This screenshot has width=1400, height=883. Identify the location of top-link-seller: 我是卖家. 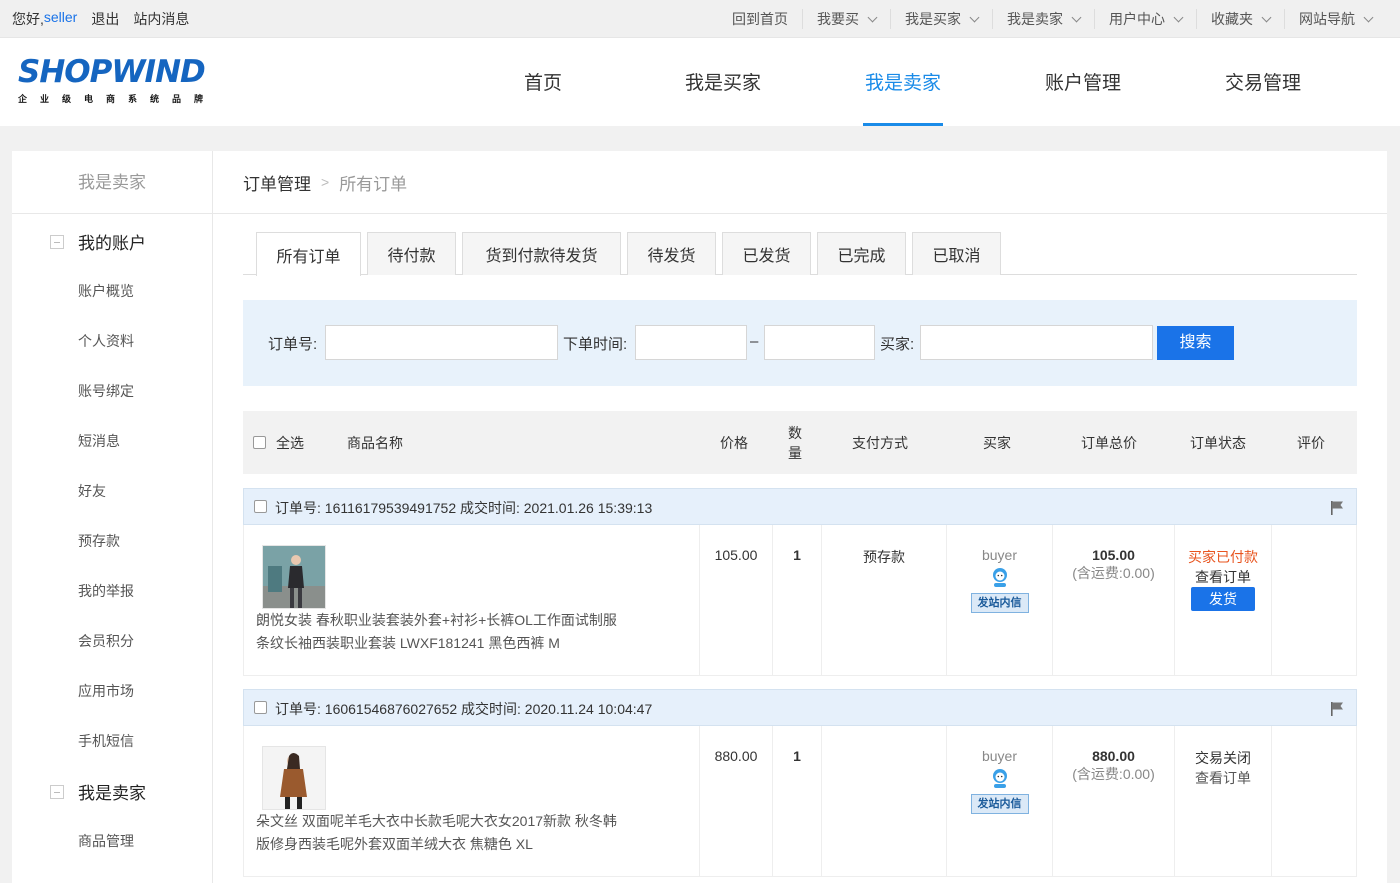
(1043, 19).